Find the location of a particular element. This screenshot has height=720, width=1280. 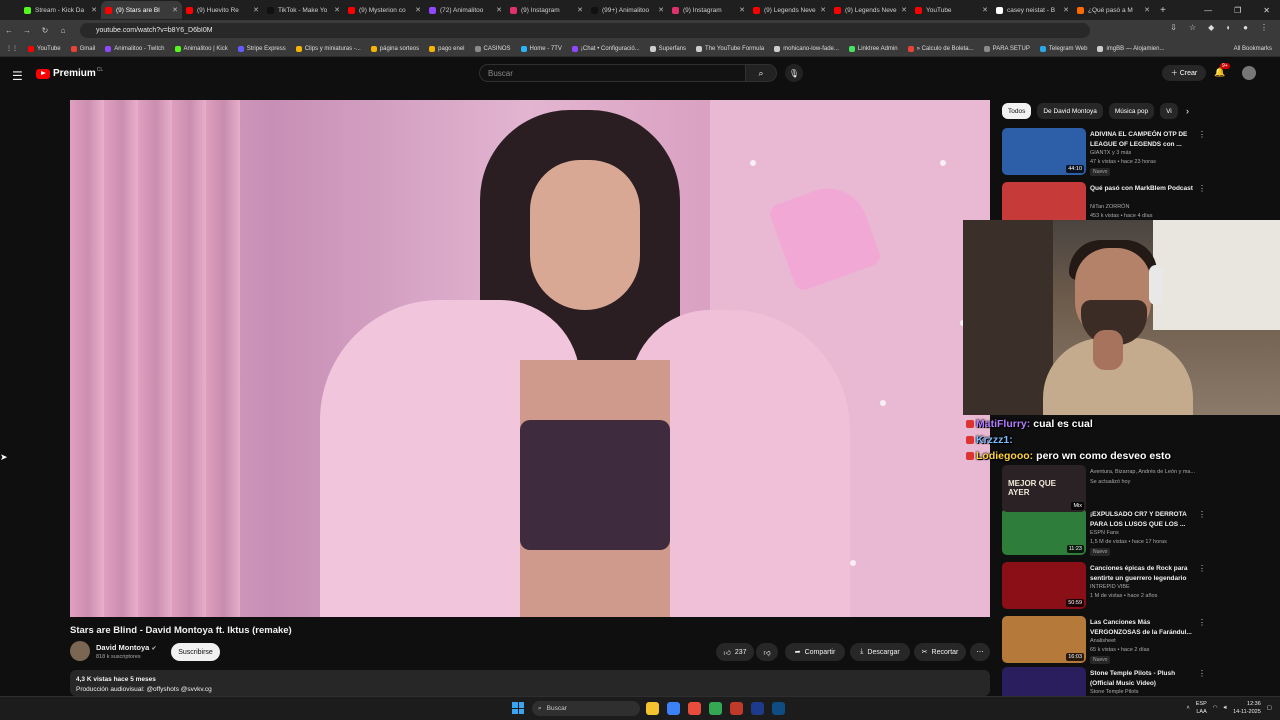

wifi-icon: ◠ is located at coordinates (1215, 708).